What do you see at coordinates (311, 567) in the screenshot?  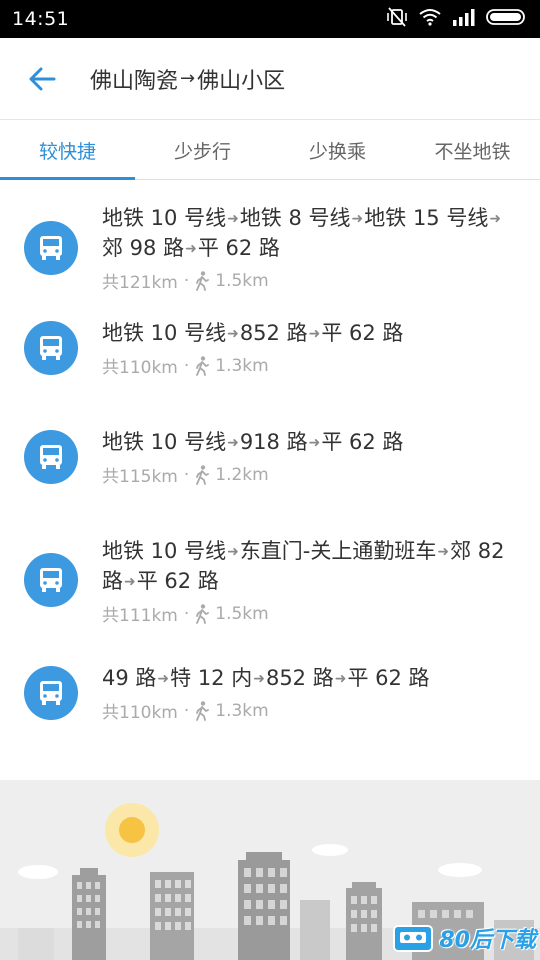 I see `route-lines: 地铁 10 号线➜东直门-关上通勤班车➜郊 82 路➜平 62 路` at bounding box center [311, 567].